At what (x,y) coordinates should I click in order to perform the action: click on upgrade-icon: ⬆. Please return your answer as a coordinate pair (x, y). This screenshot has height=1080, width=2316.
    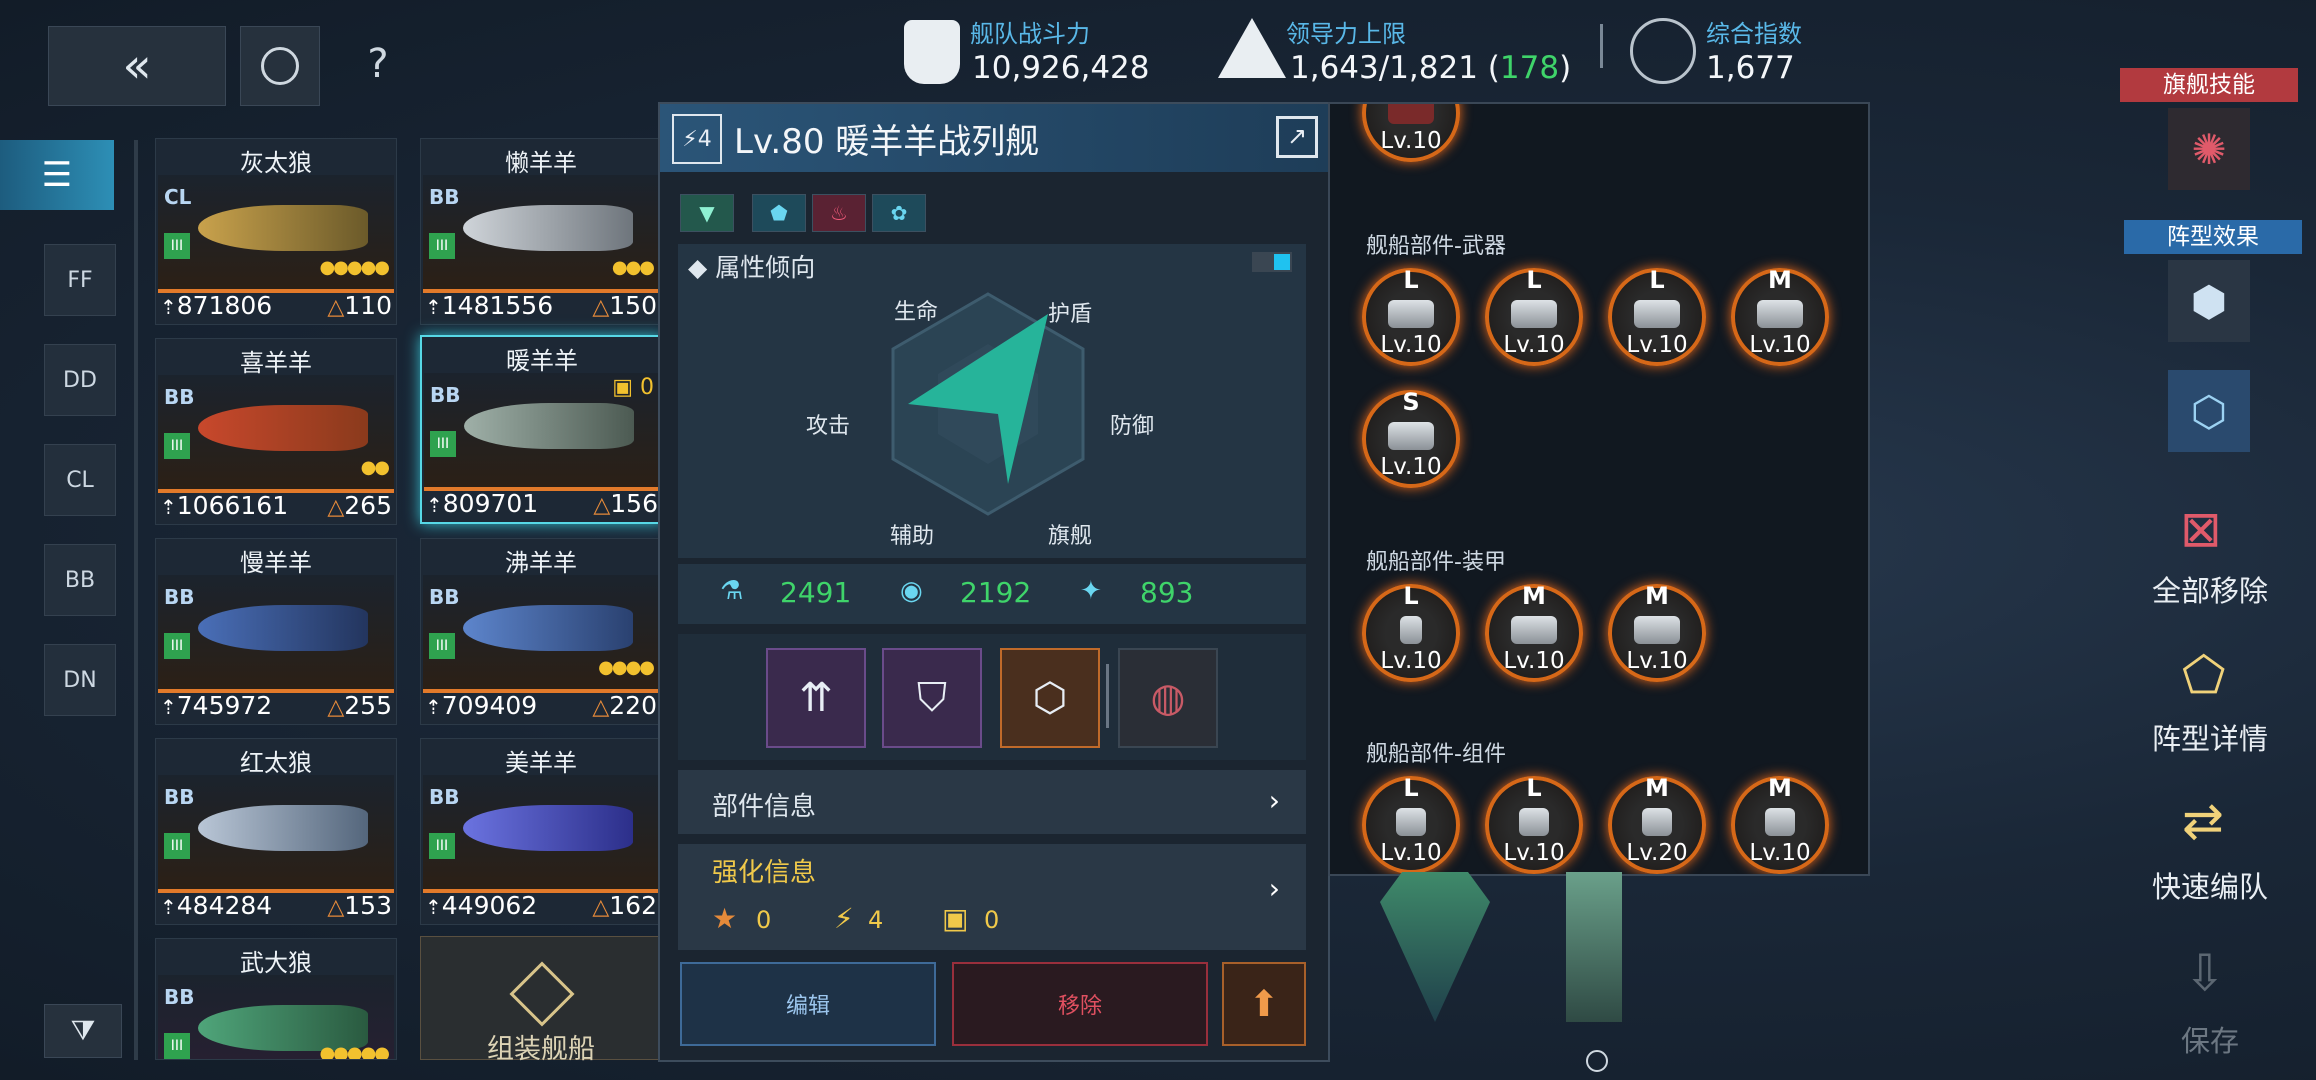
    Looking at the image, I should click on (1264, 1004).